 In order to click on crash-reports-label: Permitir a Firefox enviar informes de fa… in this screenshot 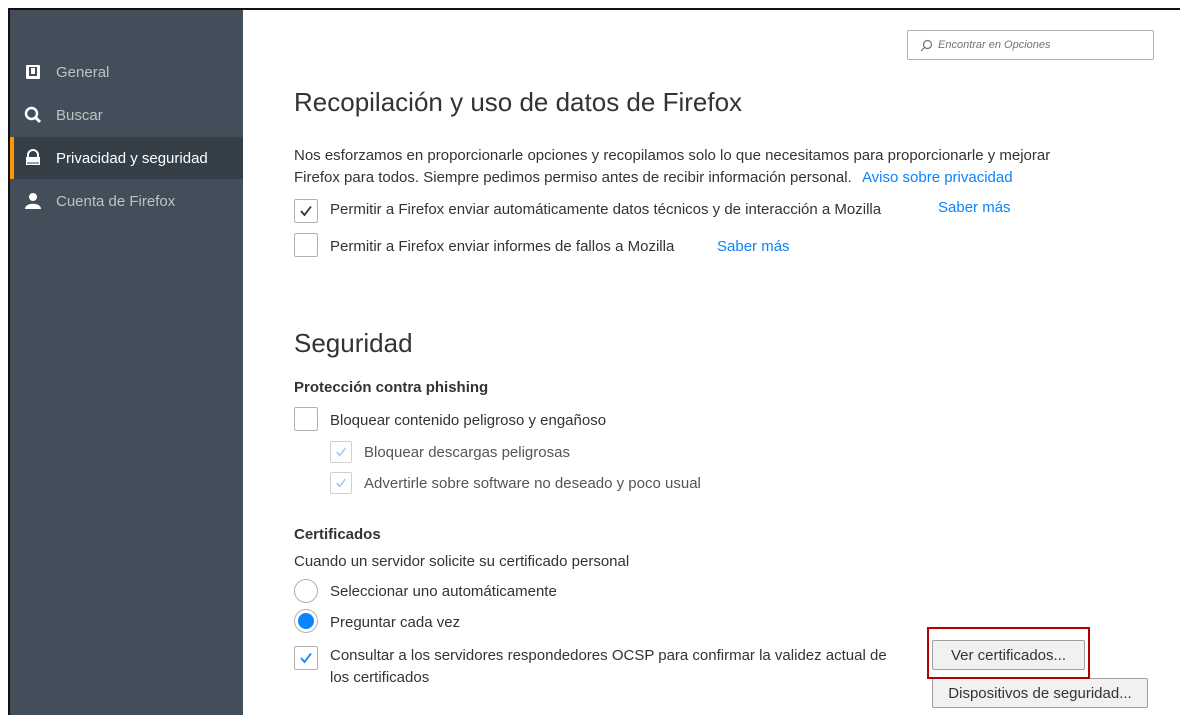, I will do `click(502, 246)`.